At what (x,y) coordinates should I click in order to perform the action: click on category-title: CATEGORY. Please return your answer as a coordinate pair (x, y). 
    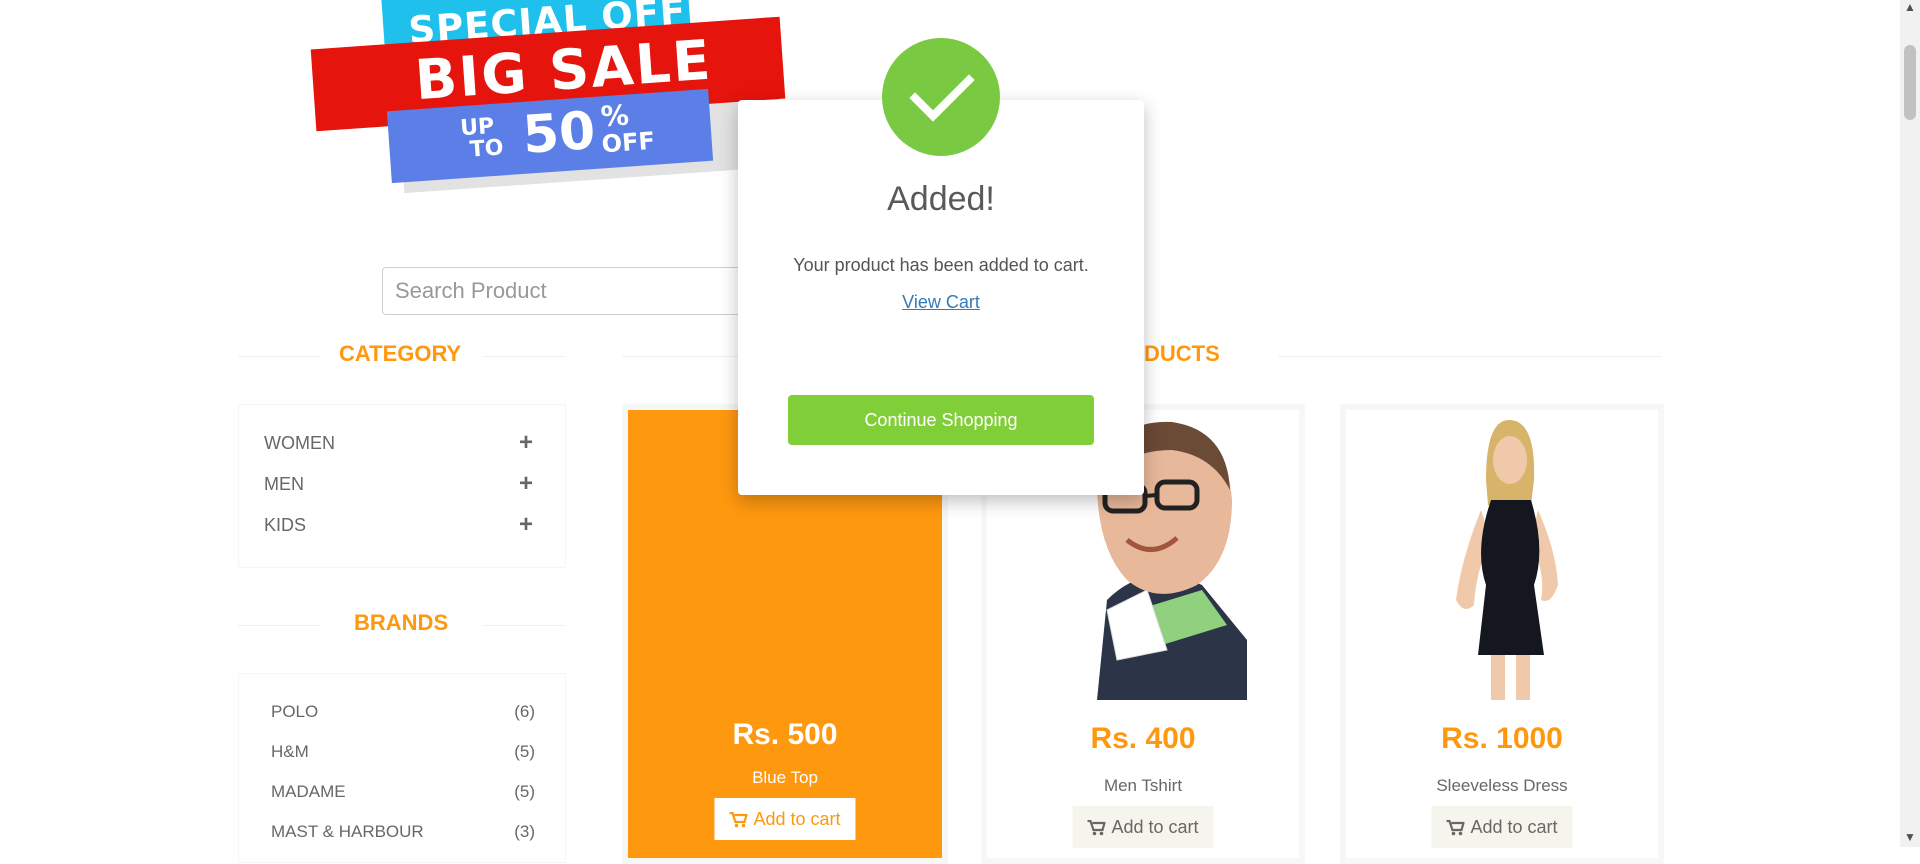
    Looking at the image, I should click on (400, 353).